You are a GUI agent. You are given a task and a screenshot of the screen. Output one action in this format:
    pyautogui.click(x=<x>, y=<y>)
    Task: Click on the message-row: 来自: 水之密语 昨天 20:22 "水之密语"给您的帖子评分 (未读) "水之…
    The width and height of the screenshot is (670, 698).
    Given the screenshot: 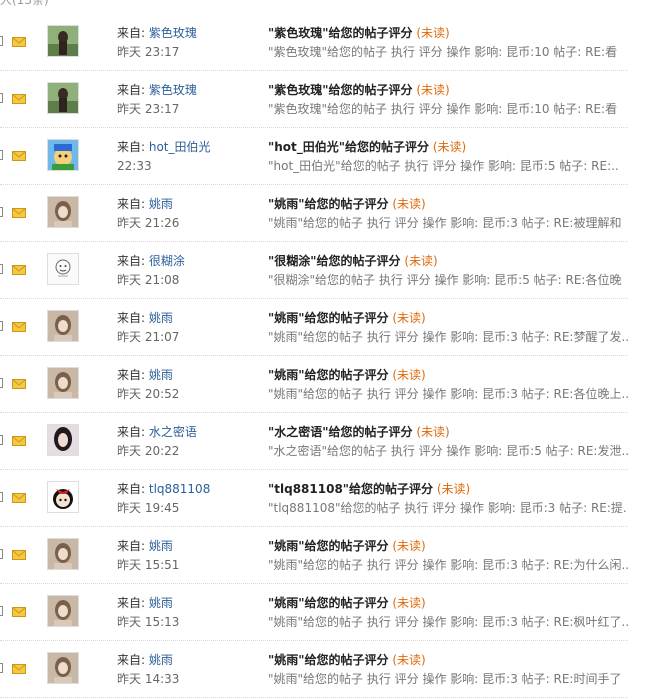 What is the action you would take?
    pyautogui.click(x=314, y=441)
    